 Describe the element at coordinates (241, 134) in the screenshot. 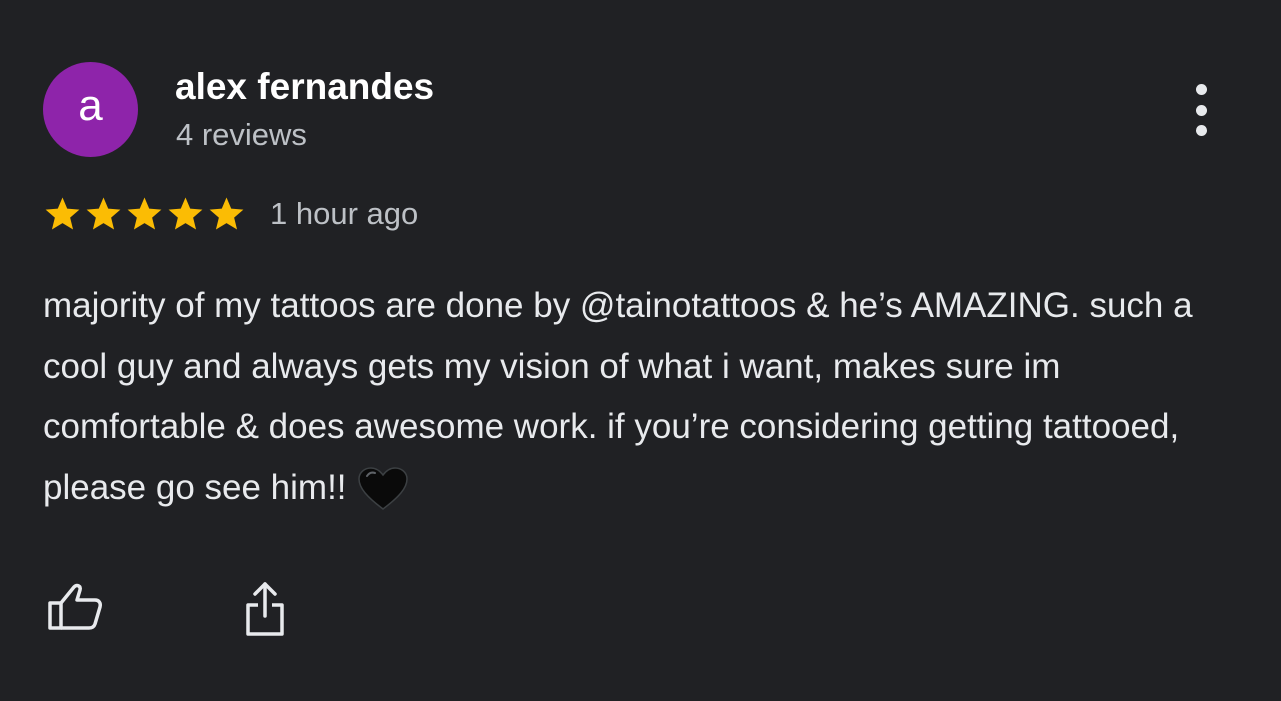

I see `review-count: 4 reviews` at that location.